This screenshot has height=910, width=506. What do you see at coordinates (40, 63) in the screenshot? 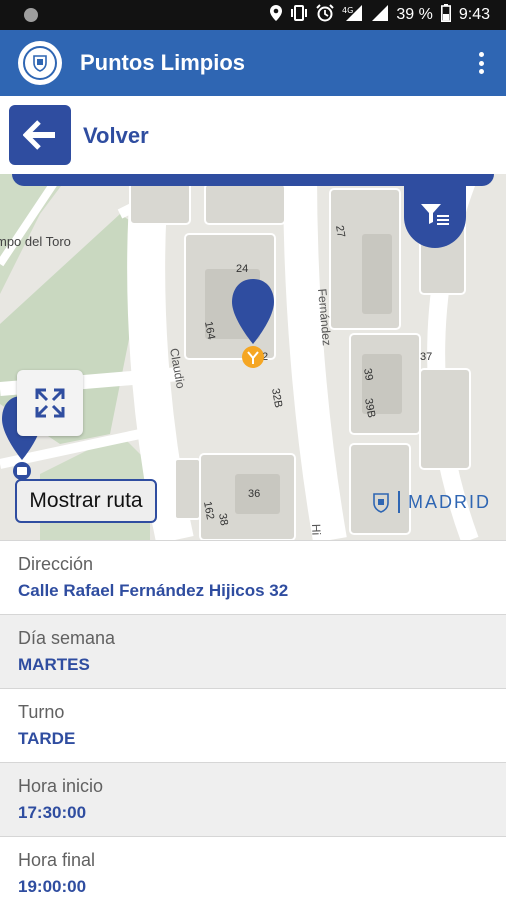
I see `app-logo` at bounding box center [40, 63].